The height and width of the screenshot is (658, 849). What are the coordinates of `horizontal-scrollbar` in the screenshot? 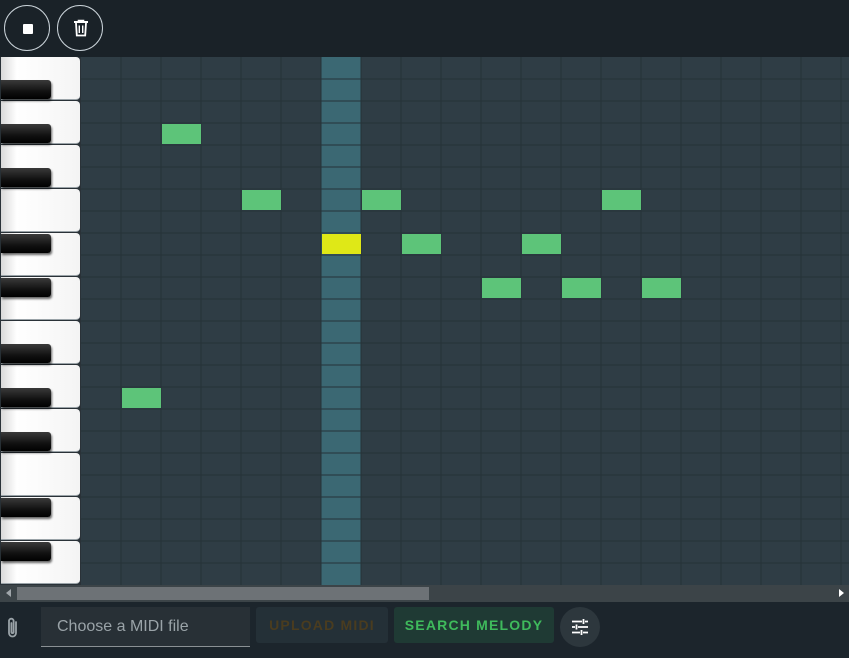 It's located at (424, 593).